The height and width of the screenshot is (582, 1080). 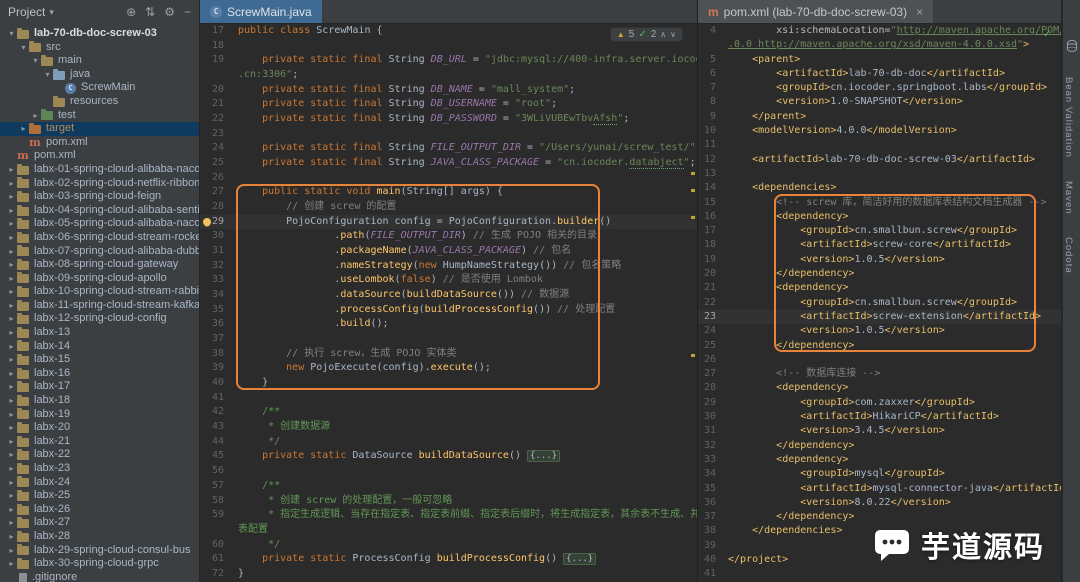 I want to click on tab-pom-xml: m pom.xml (lab-70-db-doc-screw-03) ×, so click(x=816, y=11).